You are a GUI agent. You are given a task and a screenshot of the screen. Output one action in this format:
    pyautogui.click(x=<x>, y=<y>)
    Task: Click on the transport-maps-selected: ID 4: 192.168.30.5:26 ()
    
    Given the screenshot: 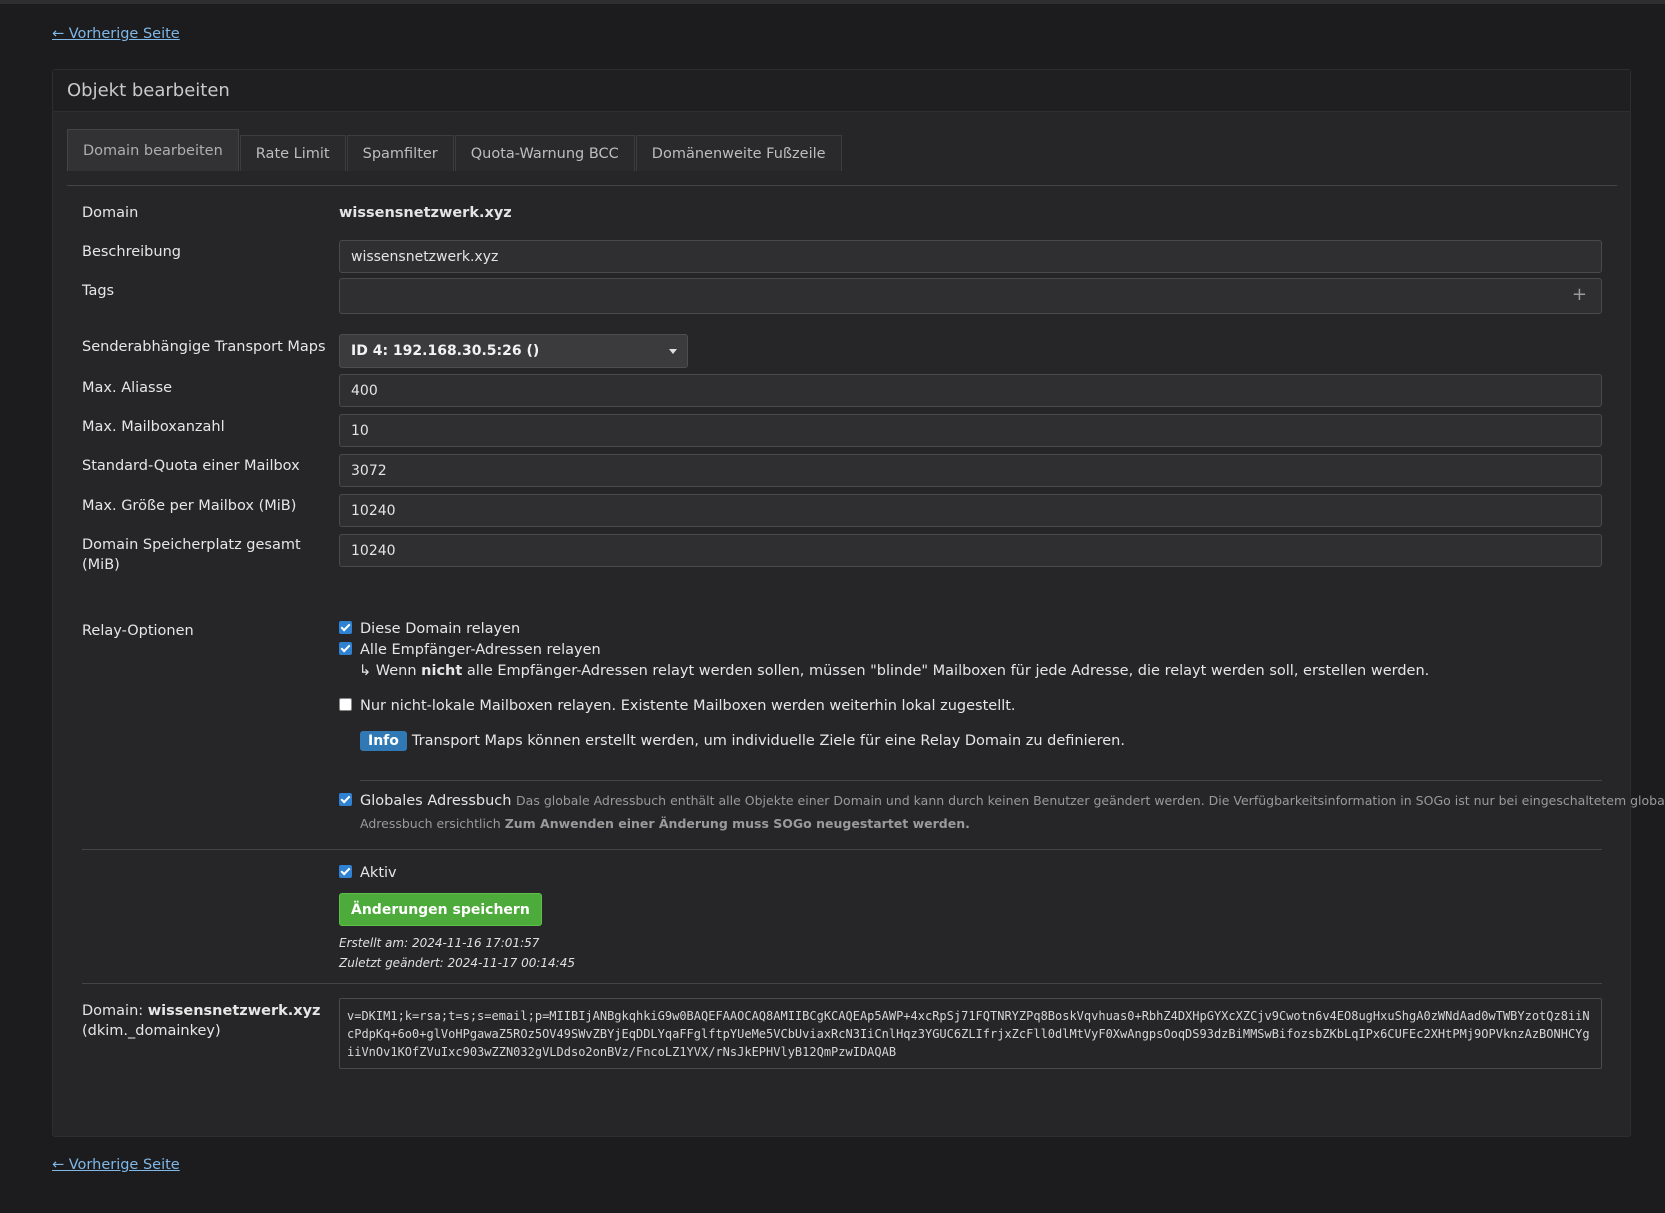 What is the action you would take?
    pyautogui.click(x=445, y=351)
    